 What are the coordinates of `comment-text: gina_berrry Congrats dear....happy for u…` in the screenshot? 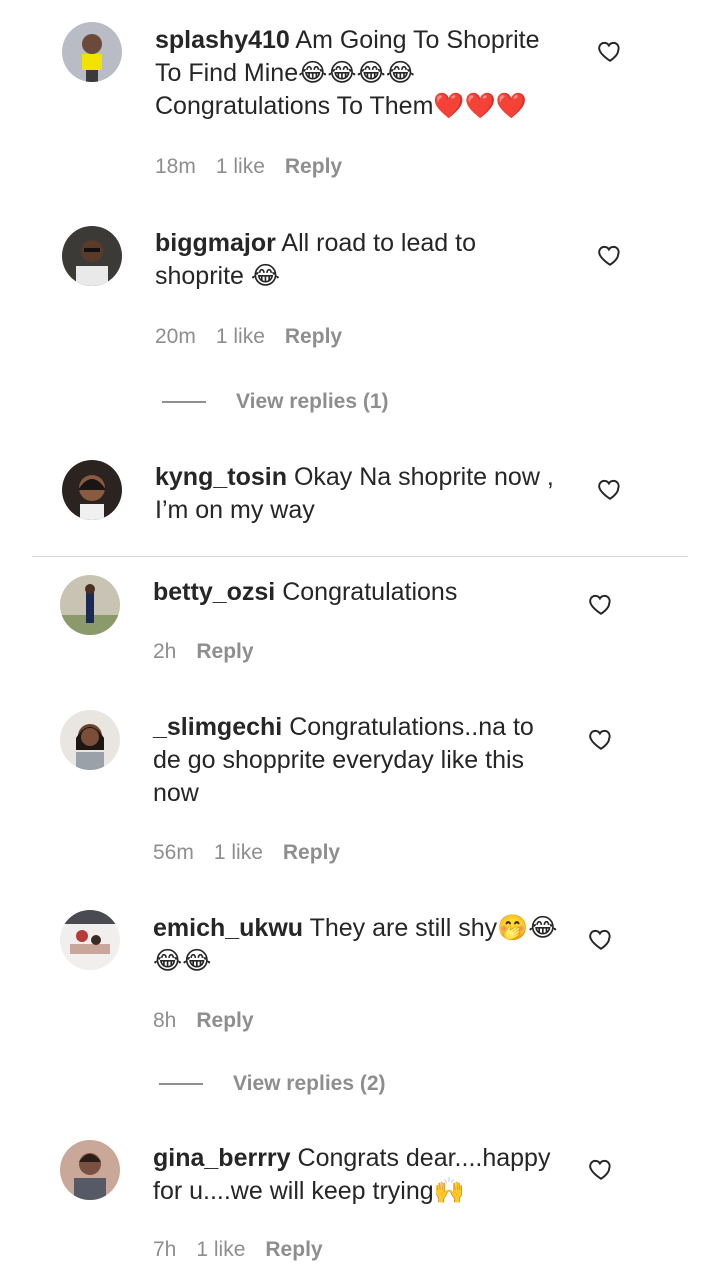 It's located at (358, 1175).